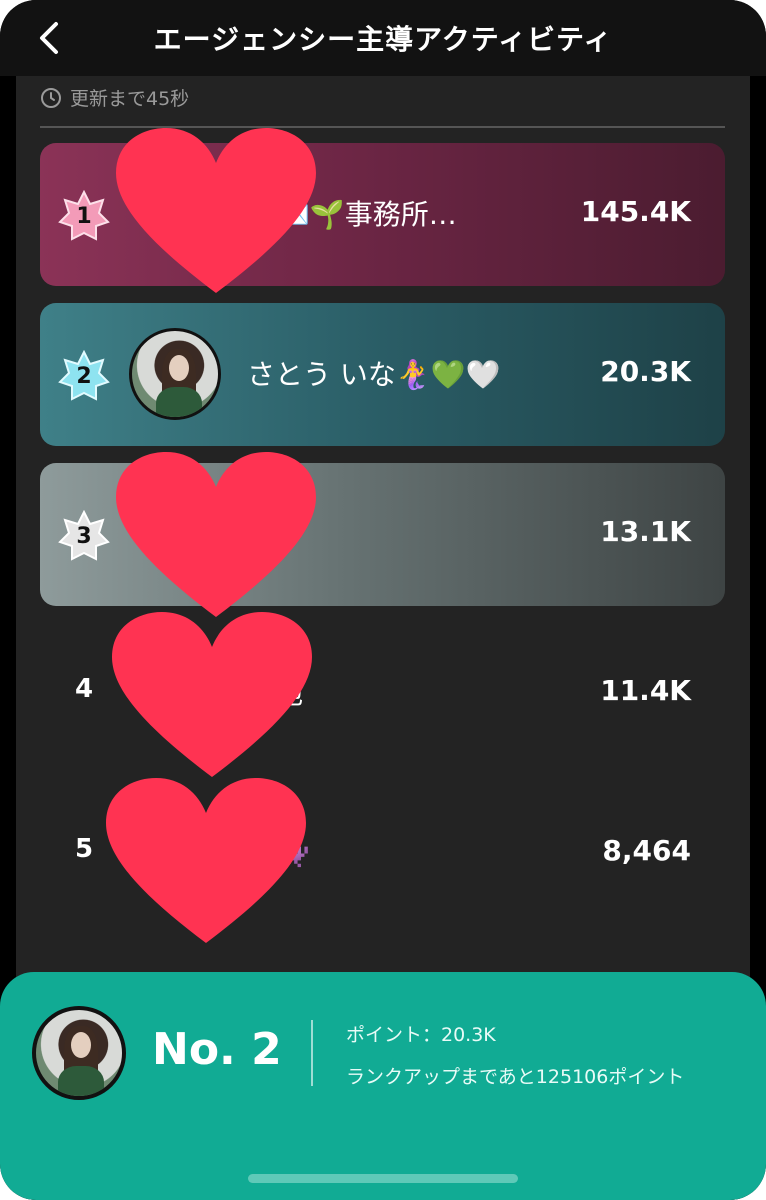 The height and width of the screenshot is (1200, 766). What do you see at coordinates (84, 215) in the screenshot?
I see `rank-badge-1: 1` at bounding box center [84, 215].